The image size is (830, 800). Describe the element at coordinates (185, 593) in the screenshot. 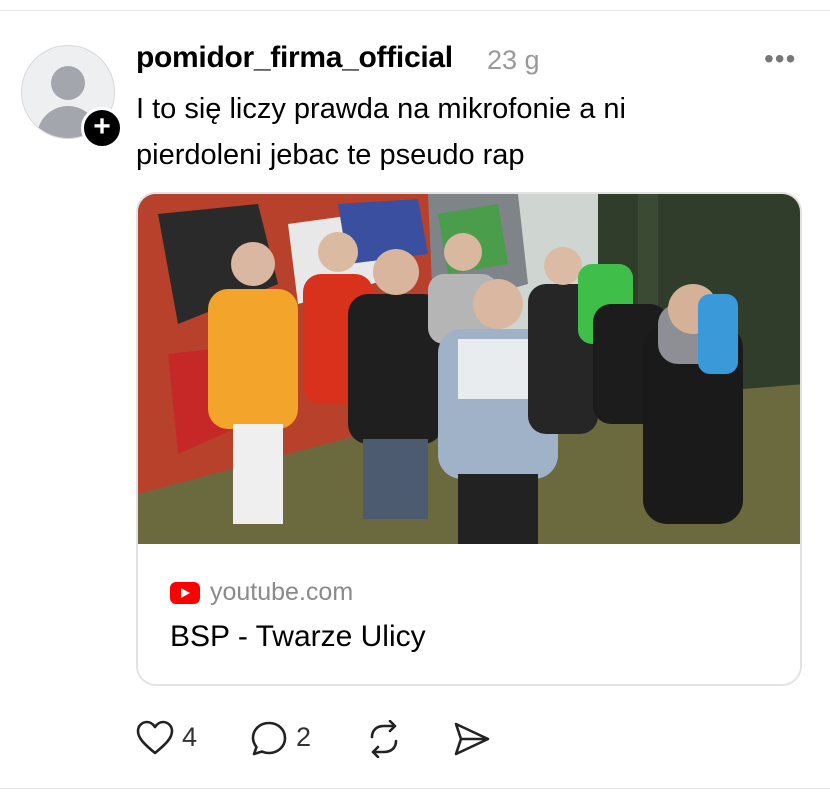

I see `youtube-icon` at that location.